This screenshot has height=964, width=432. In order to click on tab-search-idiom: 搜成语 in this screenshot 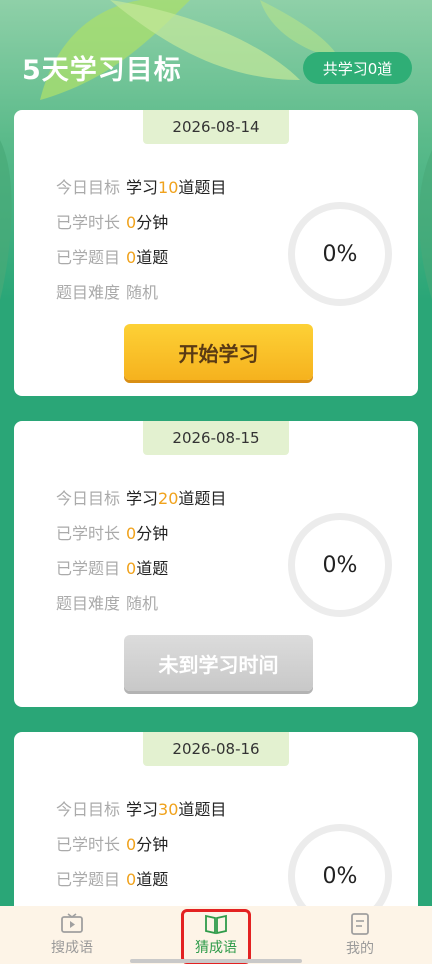, I will do `click(72, 935)`.